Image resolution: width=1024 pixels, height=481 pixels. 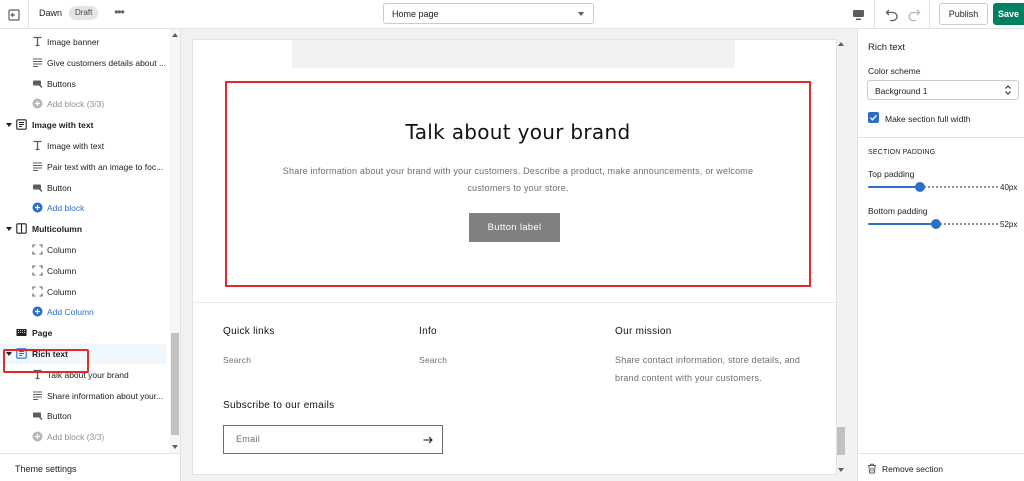 I want to click on tree-item-label: Column, so click(x=62, y=270).